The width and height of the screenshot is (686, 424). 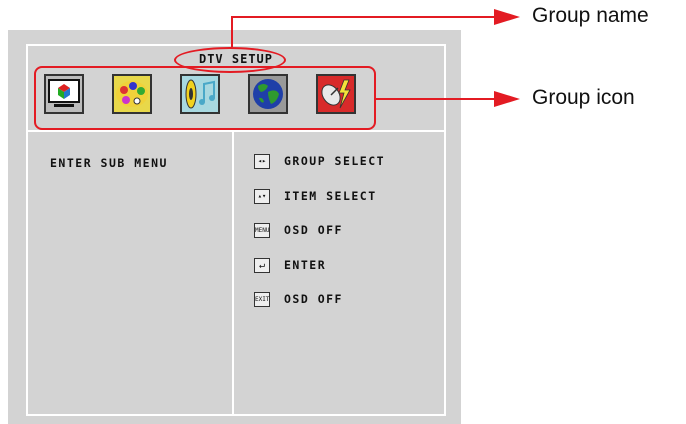 What do you see at coordinates (375, 58) in the screenshot?
I see `annotation-leader-lines` at bounding box center [375, 58].